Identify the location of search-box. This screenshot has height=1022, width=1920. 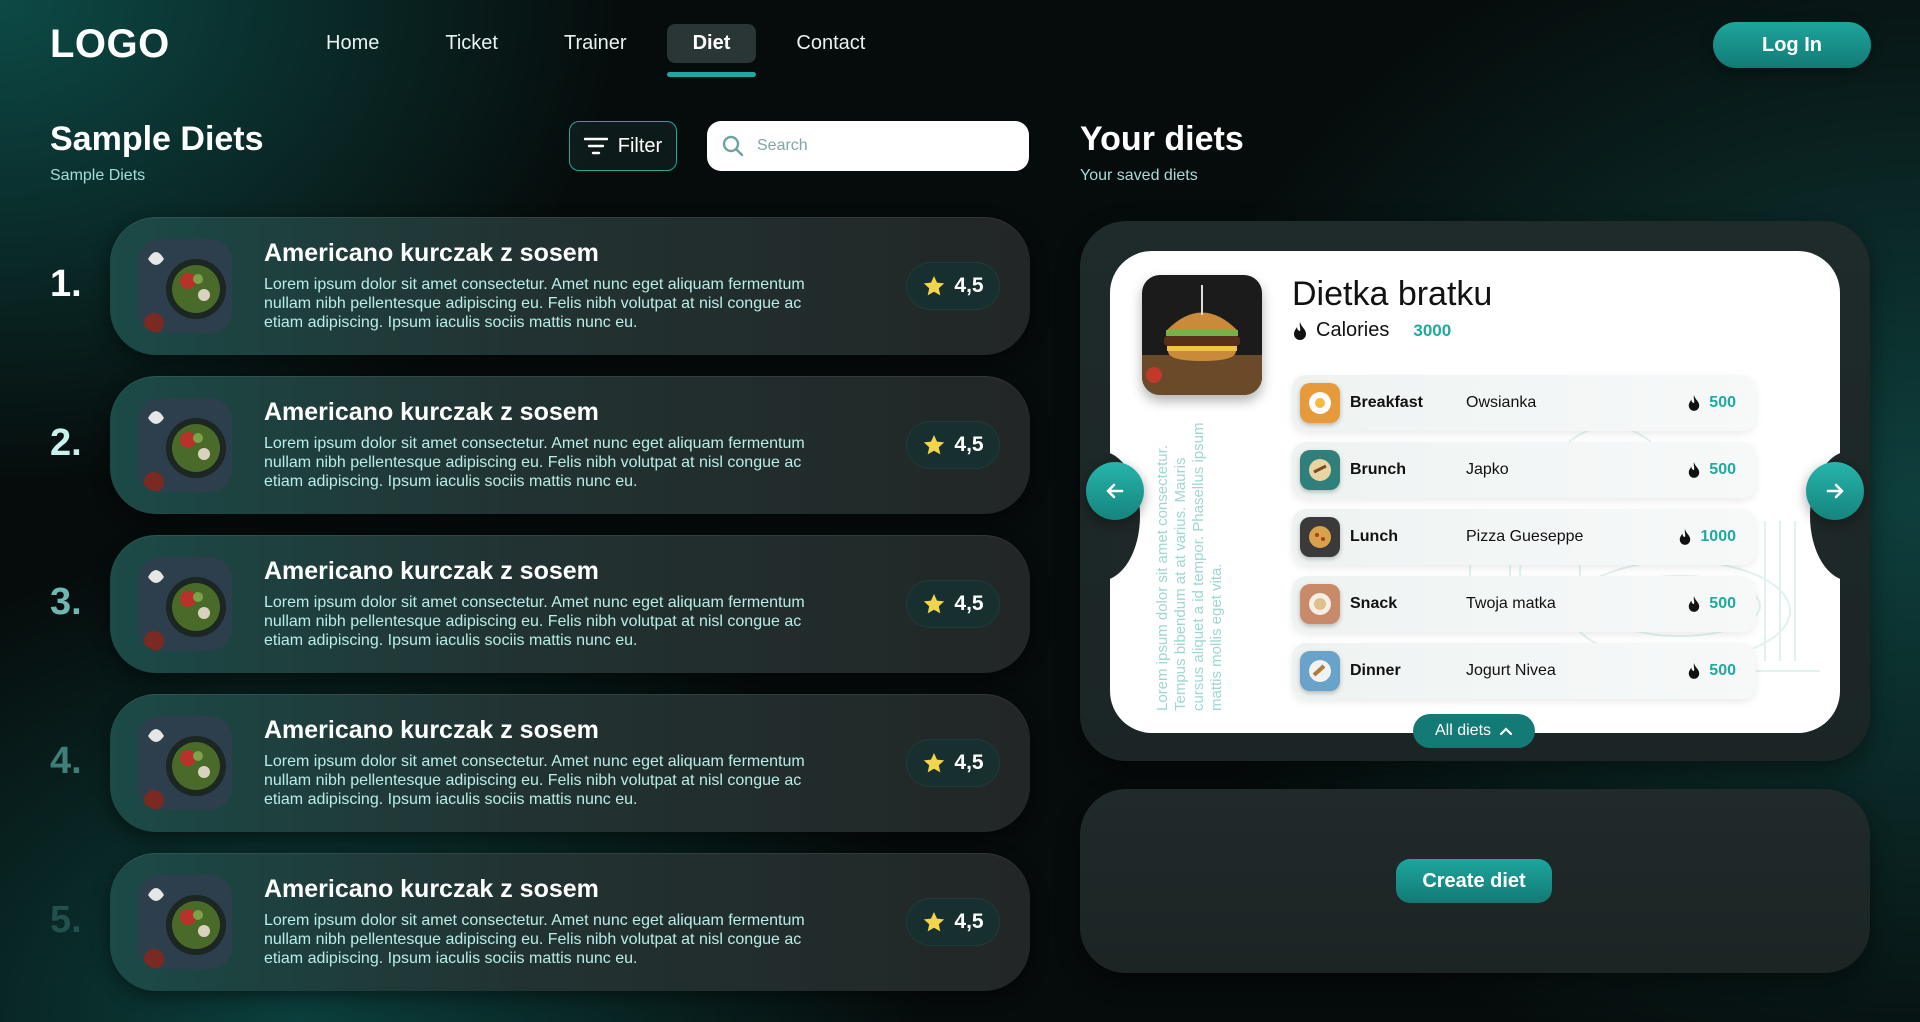
(868, 146).